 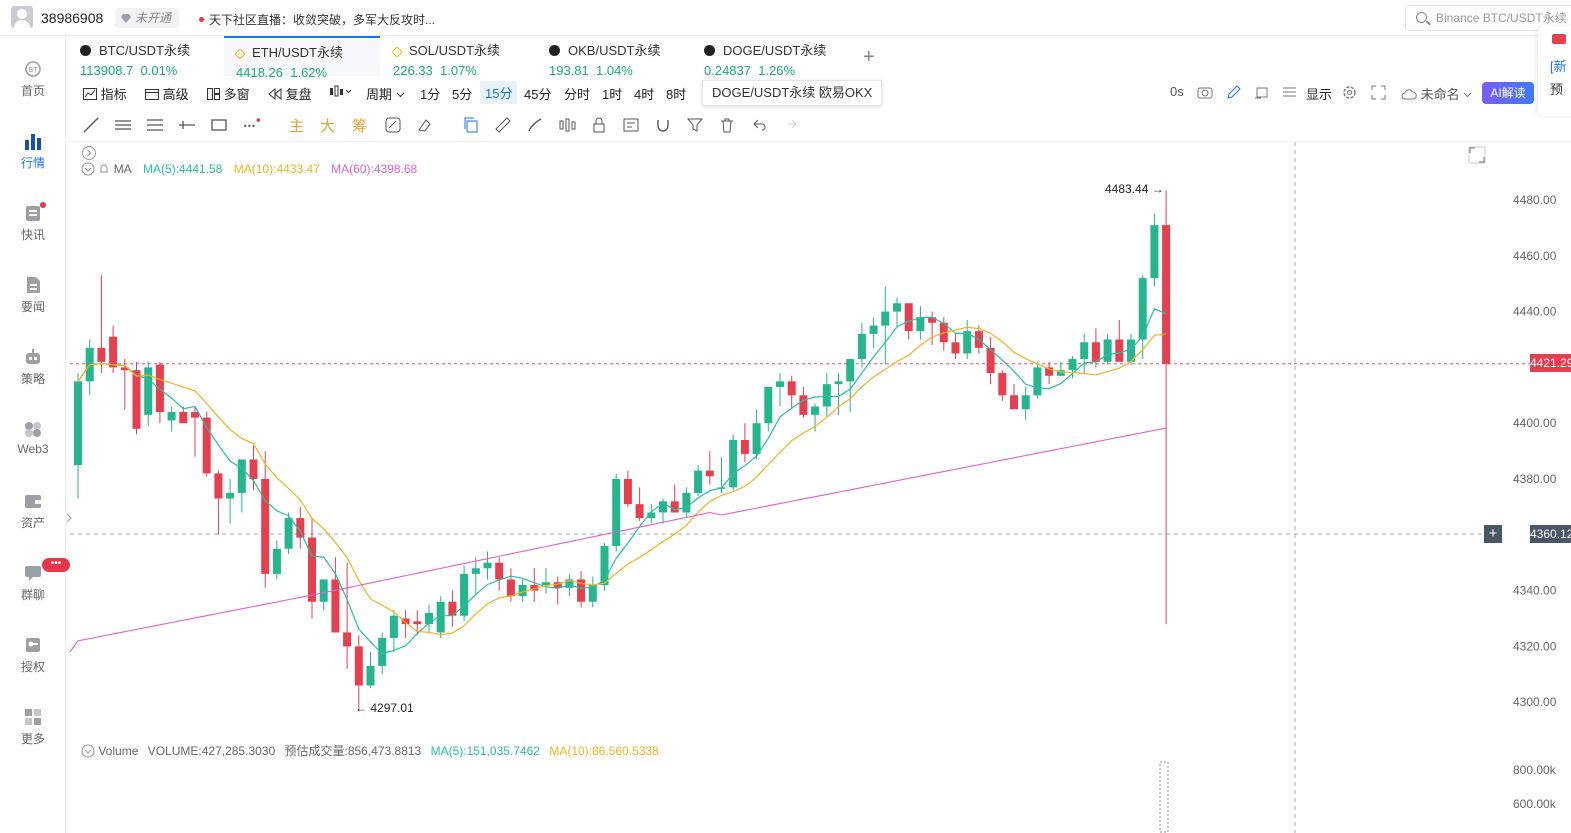 I want to click on candle-type-icon, so click(x=341, y=91).